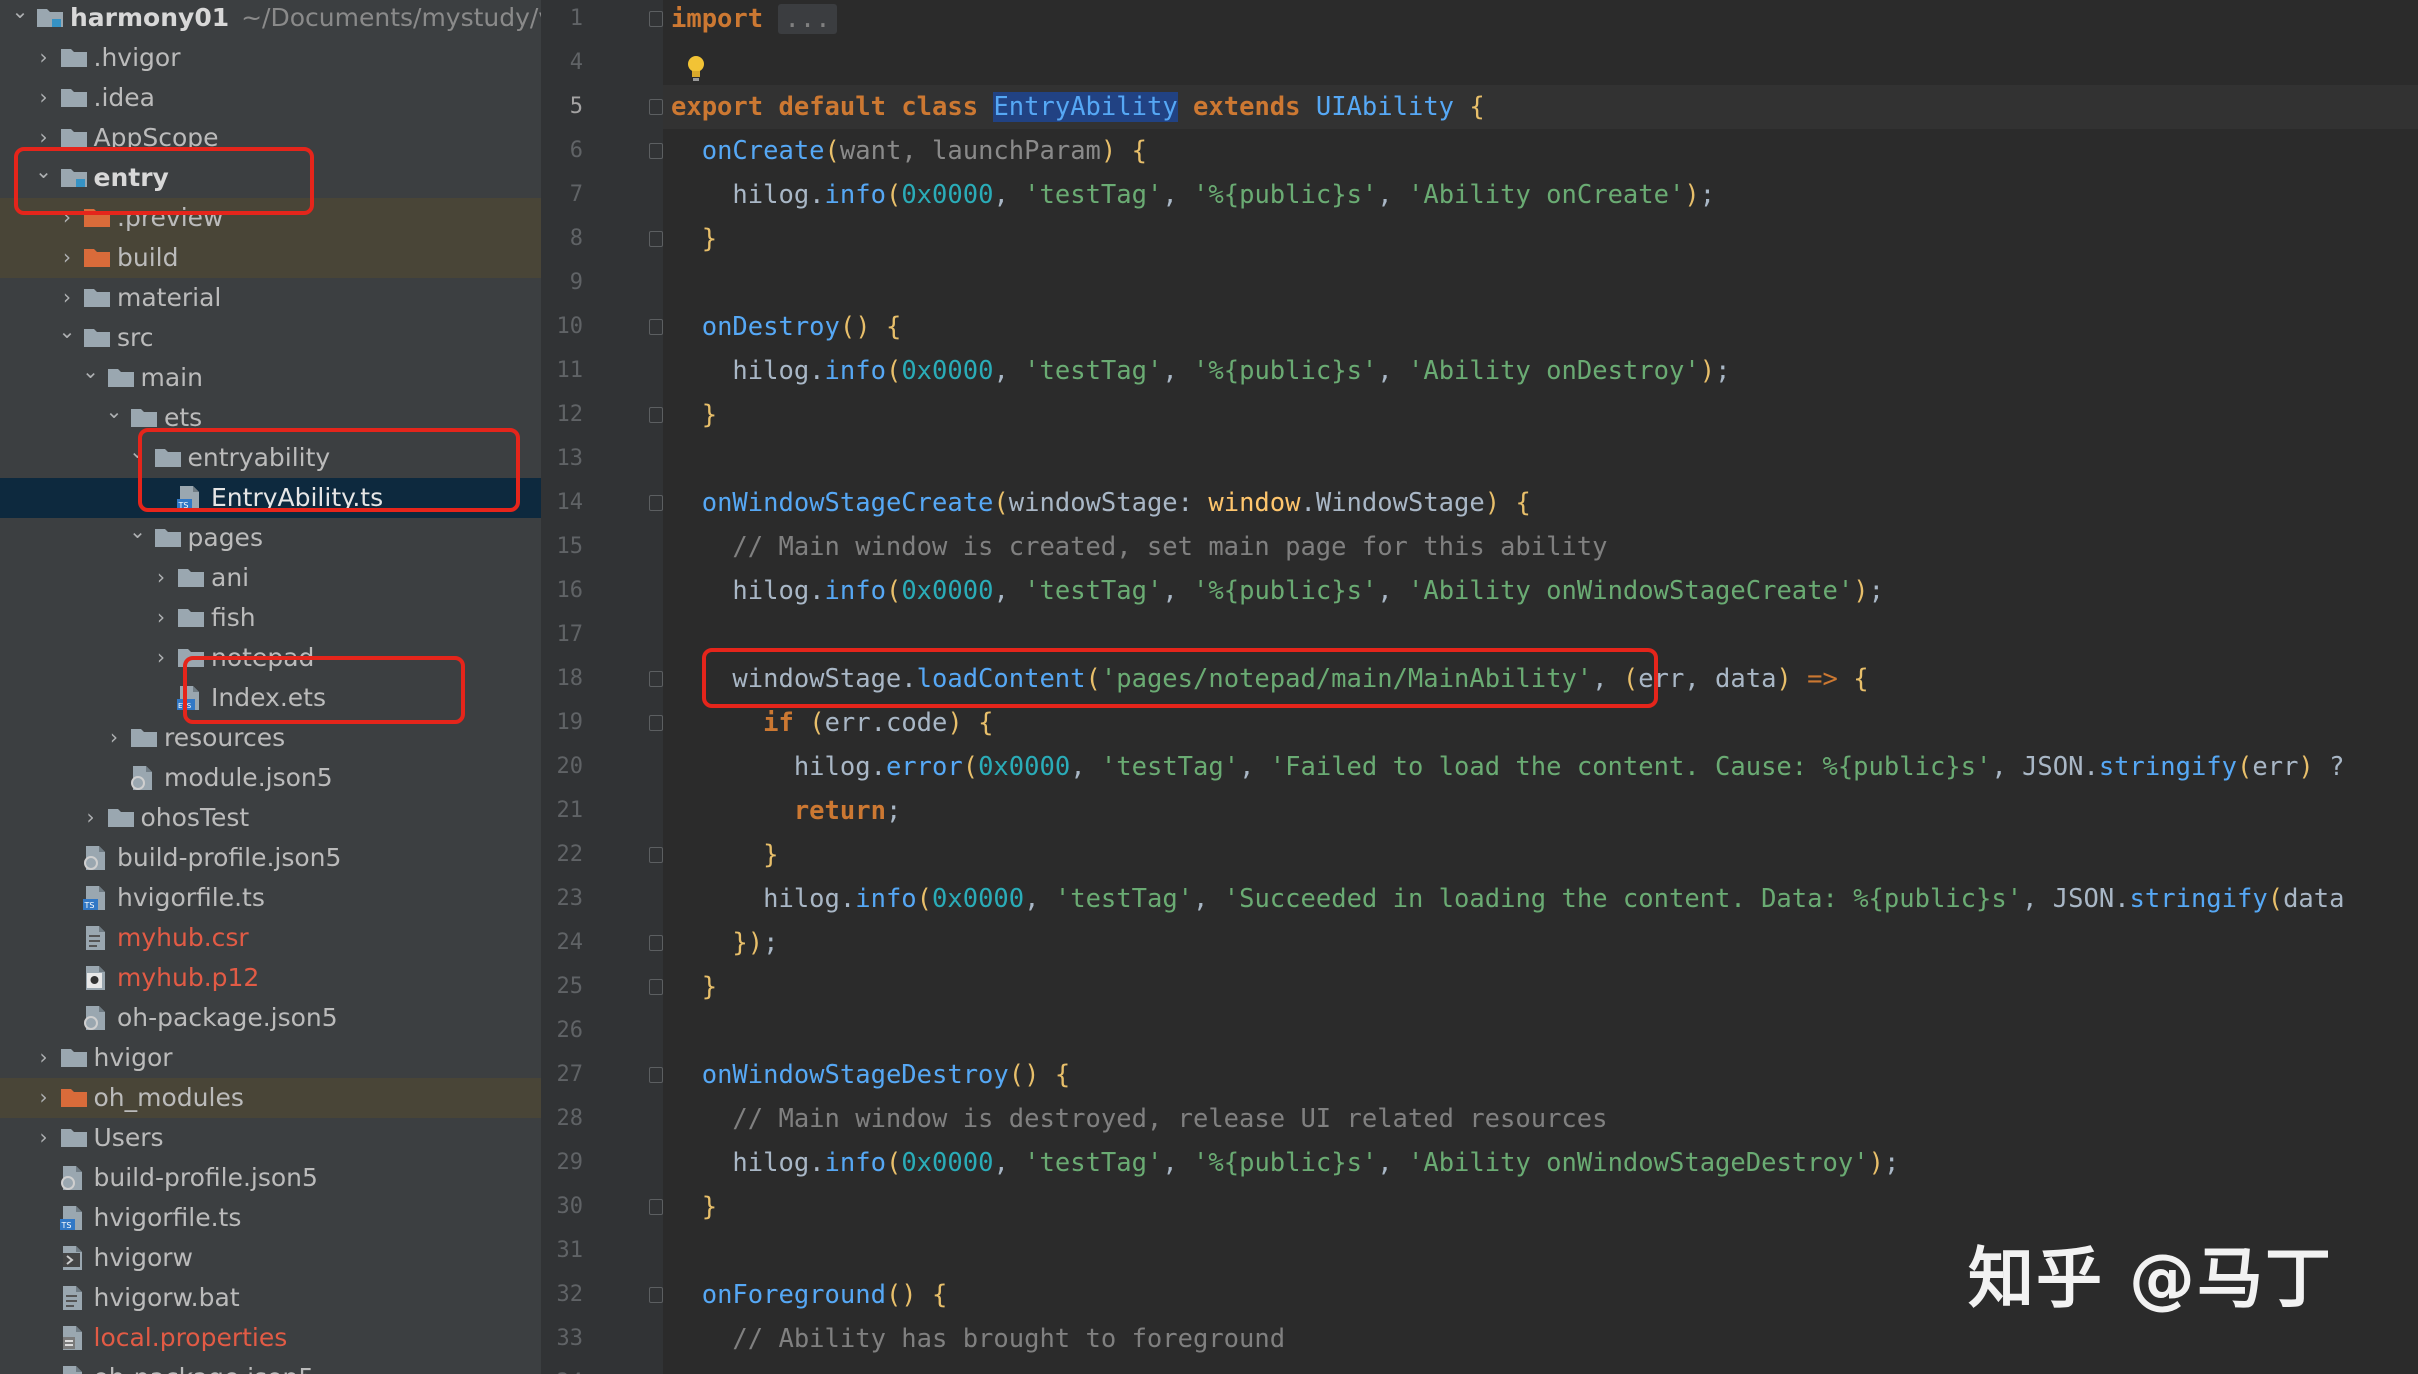 Image resolution: width=2418 pixels, height=1374 pixels. What do you see at coordinates (270, 578) in the screenshot?
I see `tree-row: › ani` at bounding box center [270, 578].